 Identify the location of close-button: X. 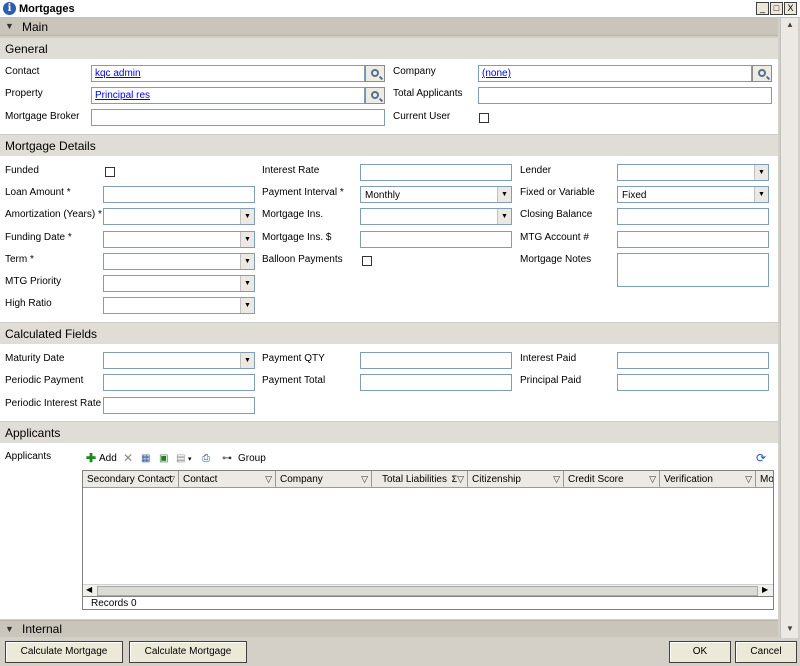
(790, 8).